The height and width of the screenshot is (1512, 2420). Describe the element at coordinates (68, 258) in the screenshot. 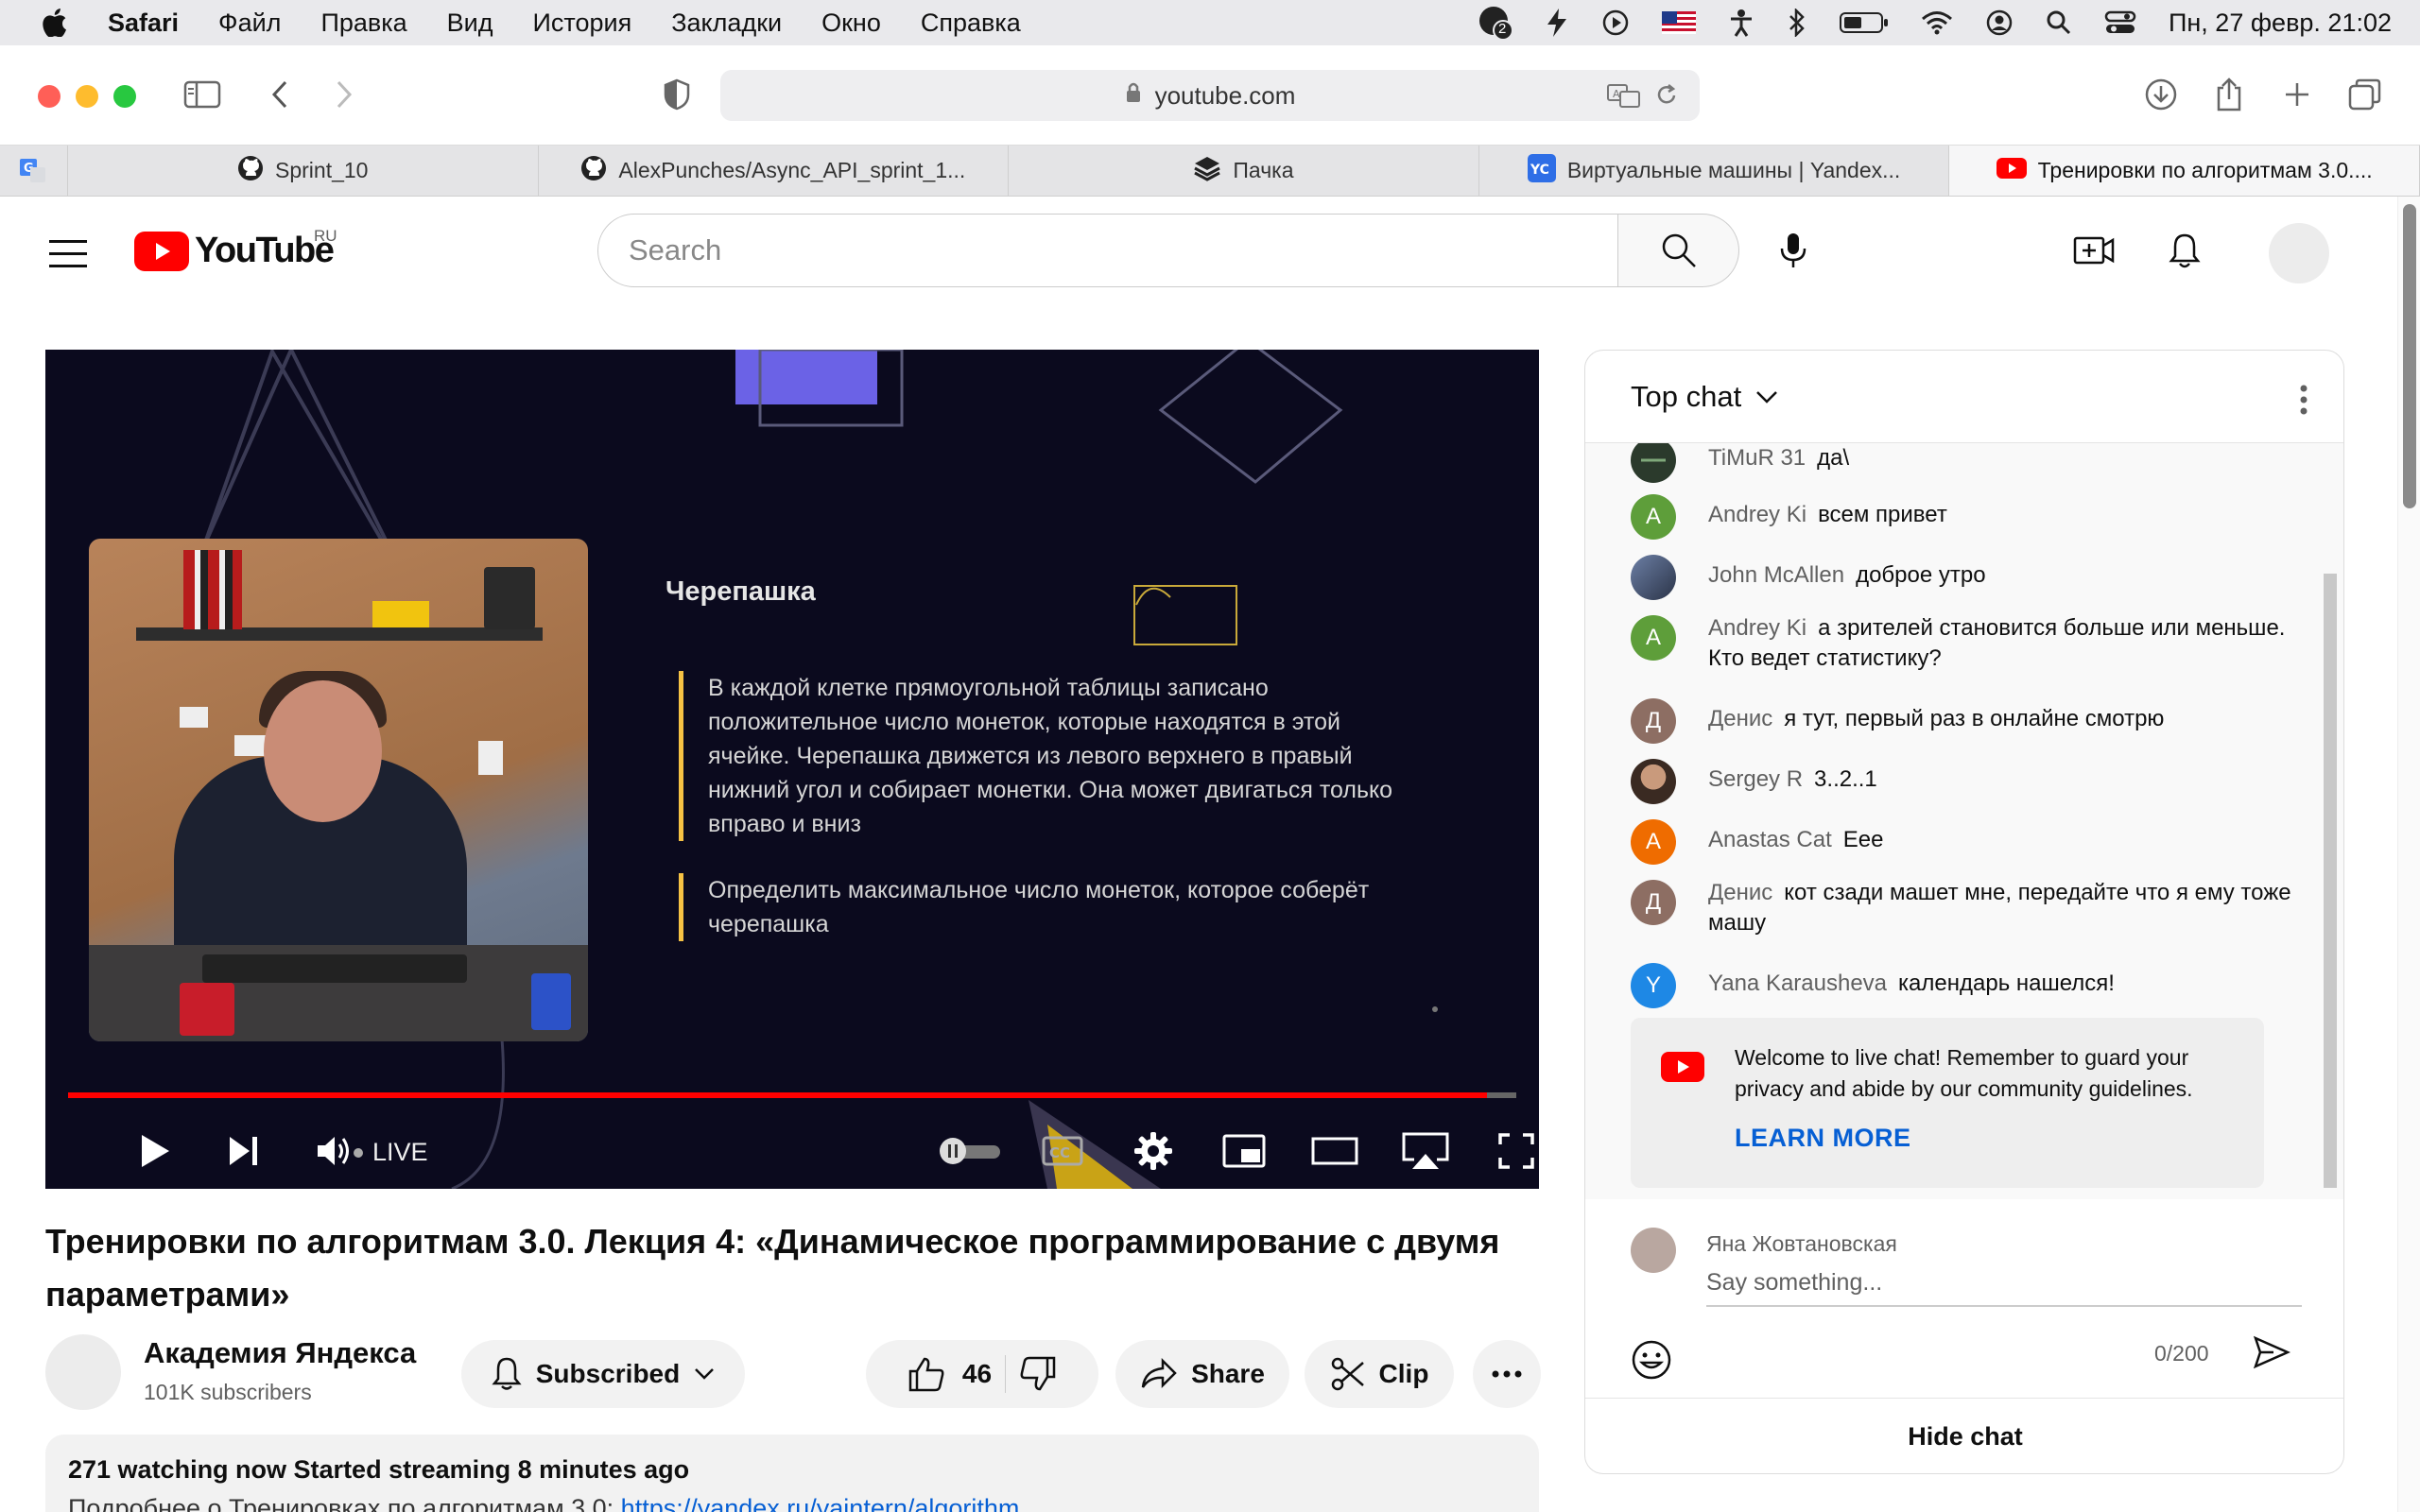

I see `menu-hamburger-icon` at that location.